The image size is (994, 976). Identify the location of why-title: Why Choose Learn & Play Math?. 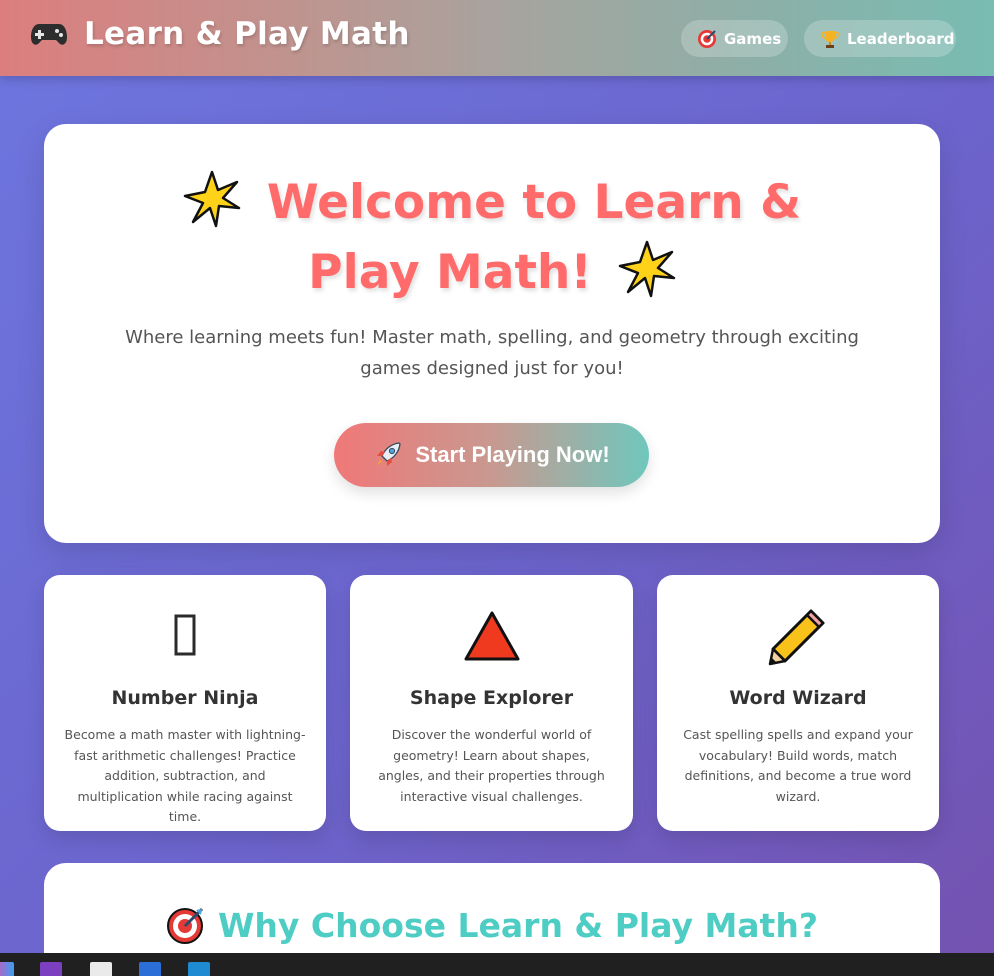
(518, 925).